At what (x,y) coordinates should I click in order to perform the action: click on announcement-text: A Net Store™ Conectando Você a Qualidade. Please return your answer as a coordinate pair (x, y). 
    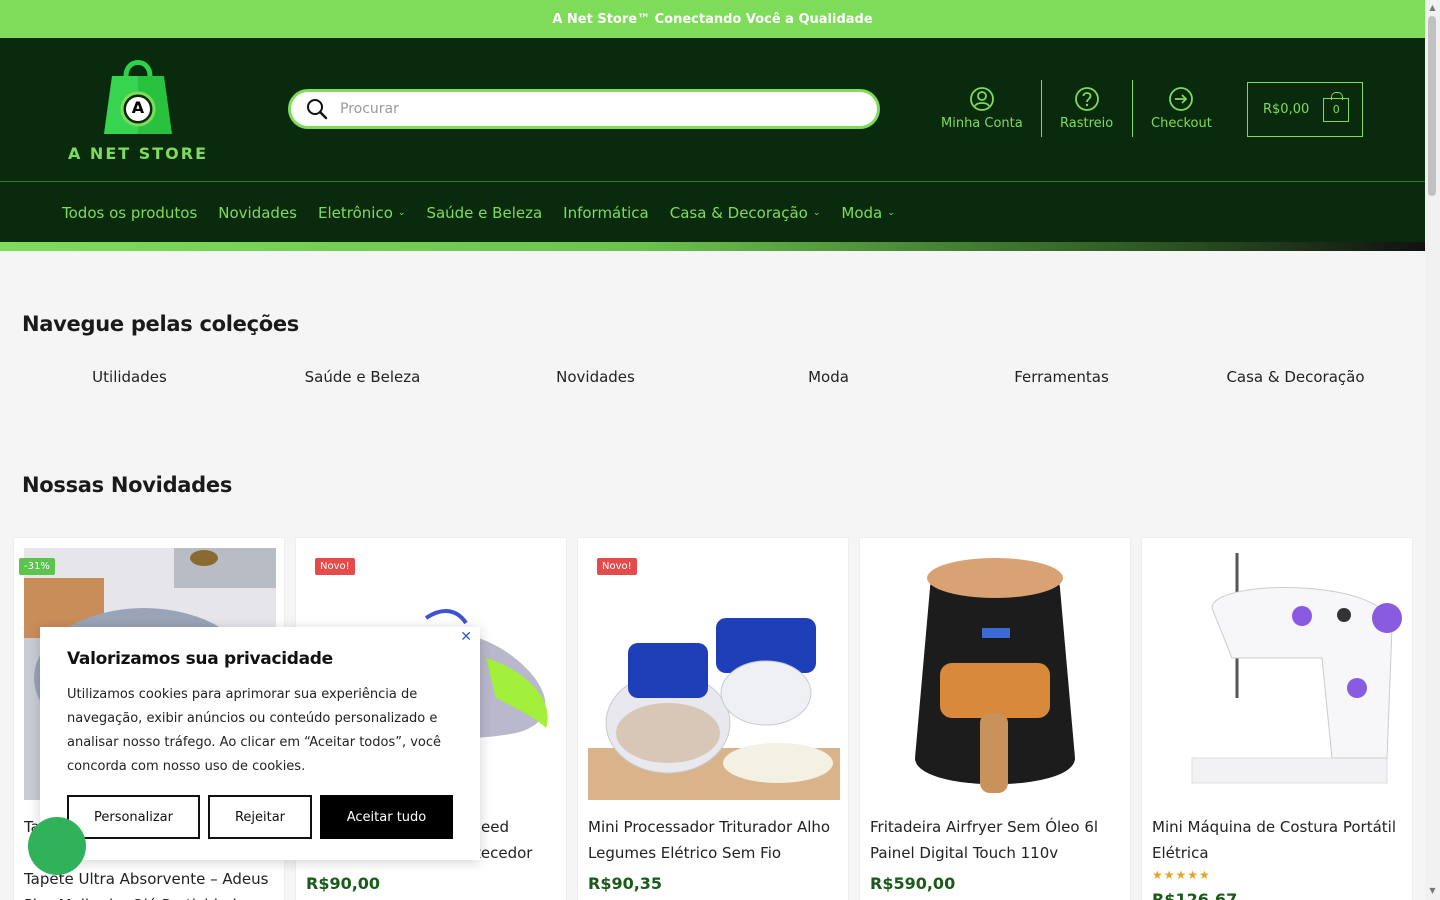
    Looking at the image, I should click on (712, 19).